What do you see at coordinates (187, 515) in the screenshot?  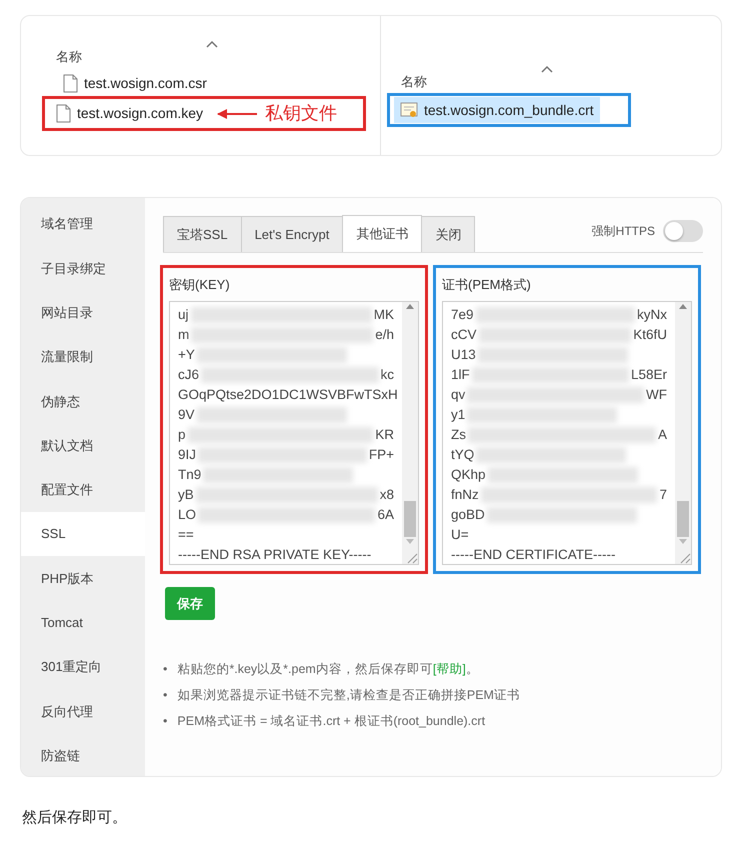 I see `text-line: LO` at bounding box center [187, 515].